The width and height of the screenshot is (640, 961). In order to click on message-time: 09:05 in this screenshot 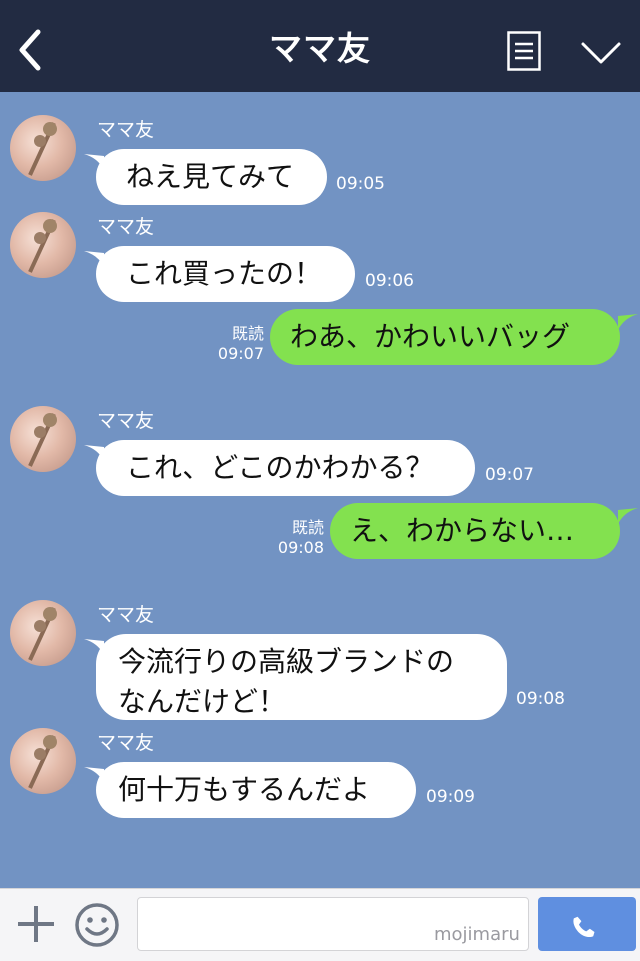, I will do `click(360, 184)`.